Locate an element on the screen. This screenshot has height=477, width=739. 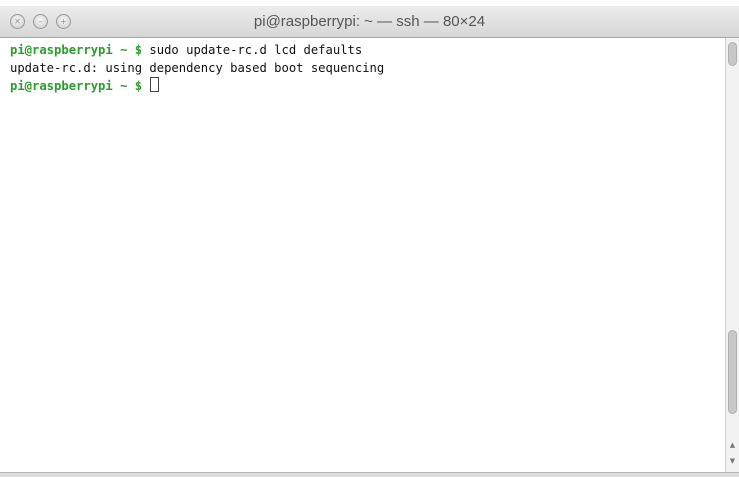
vertical-scrollbar: ▲ ▼ is located at coordinates (732, 255).